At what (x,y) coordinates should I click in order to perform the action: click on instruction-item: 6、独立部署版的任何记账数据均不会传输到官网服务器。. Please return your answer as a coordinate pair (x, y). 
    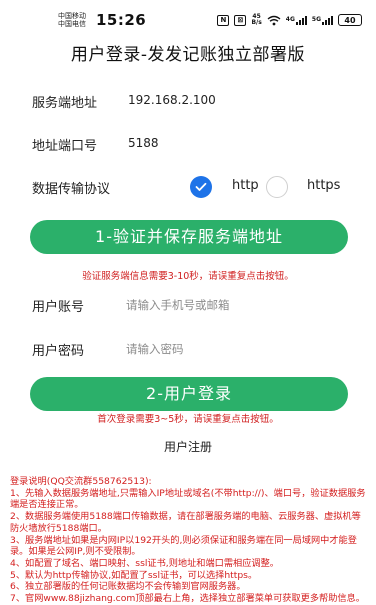
    Looking at the image, I should click on (128, 587).